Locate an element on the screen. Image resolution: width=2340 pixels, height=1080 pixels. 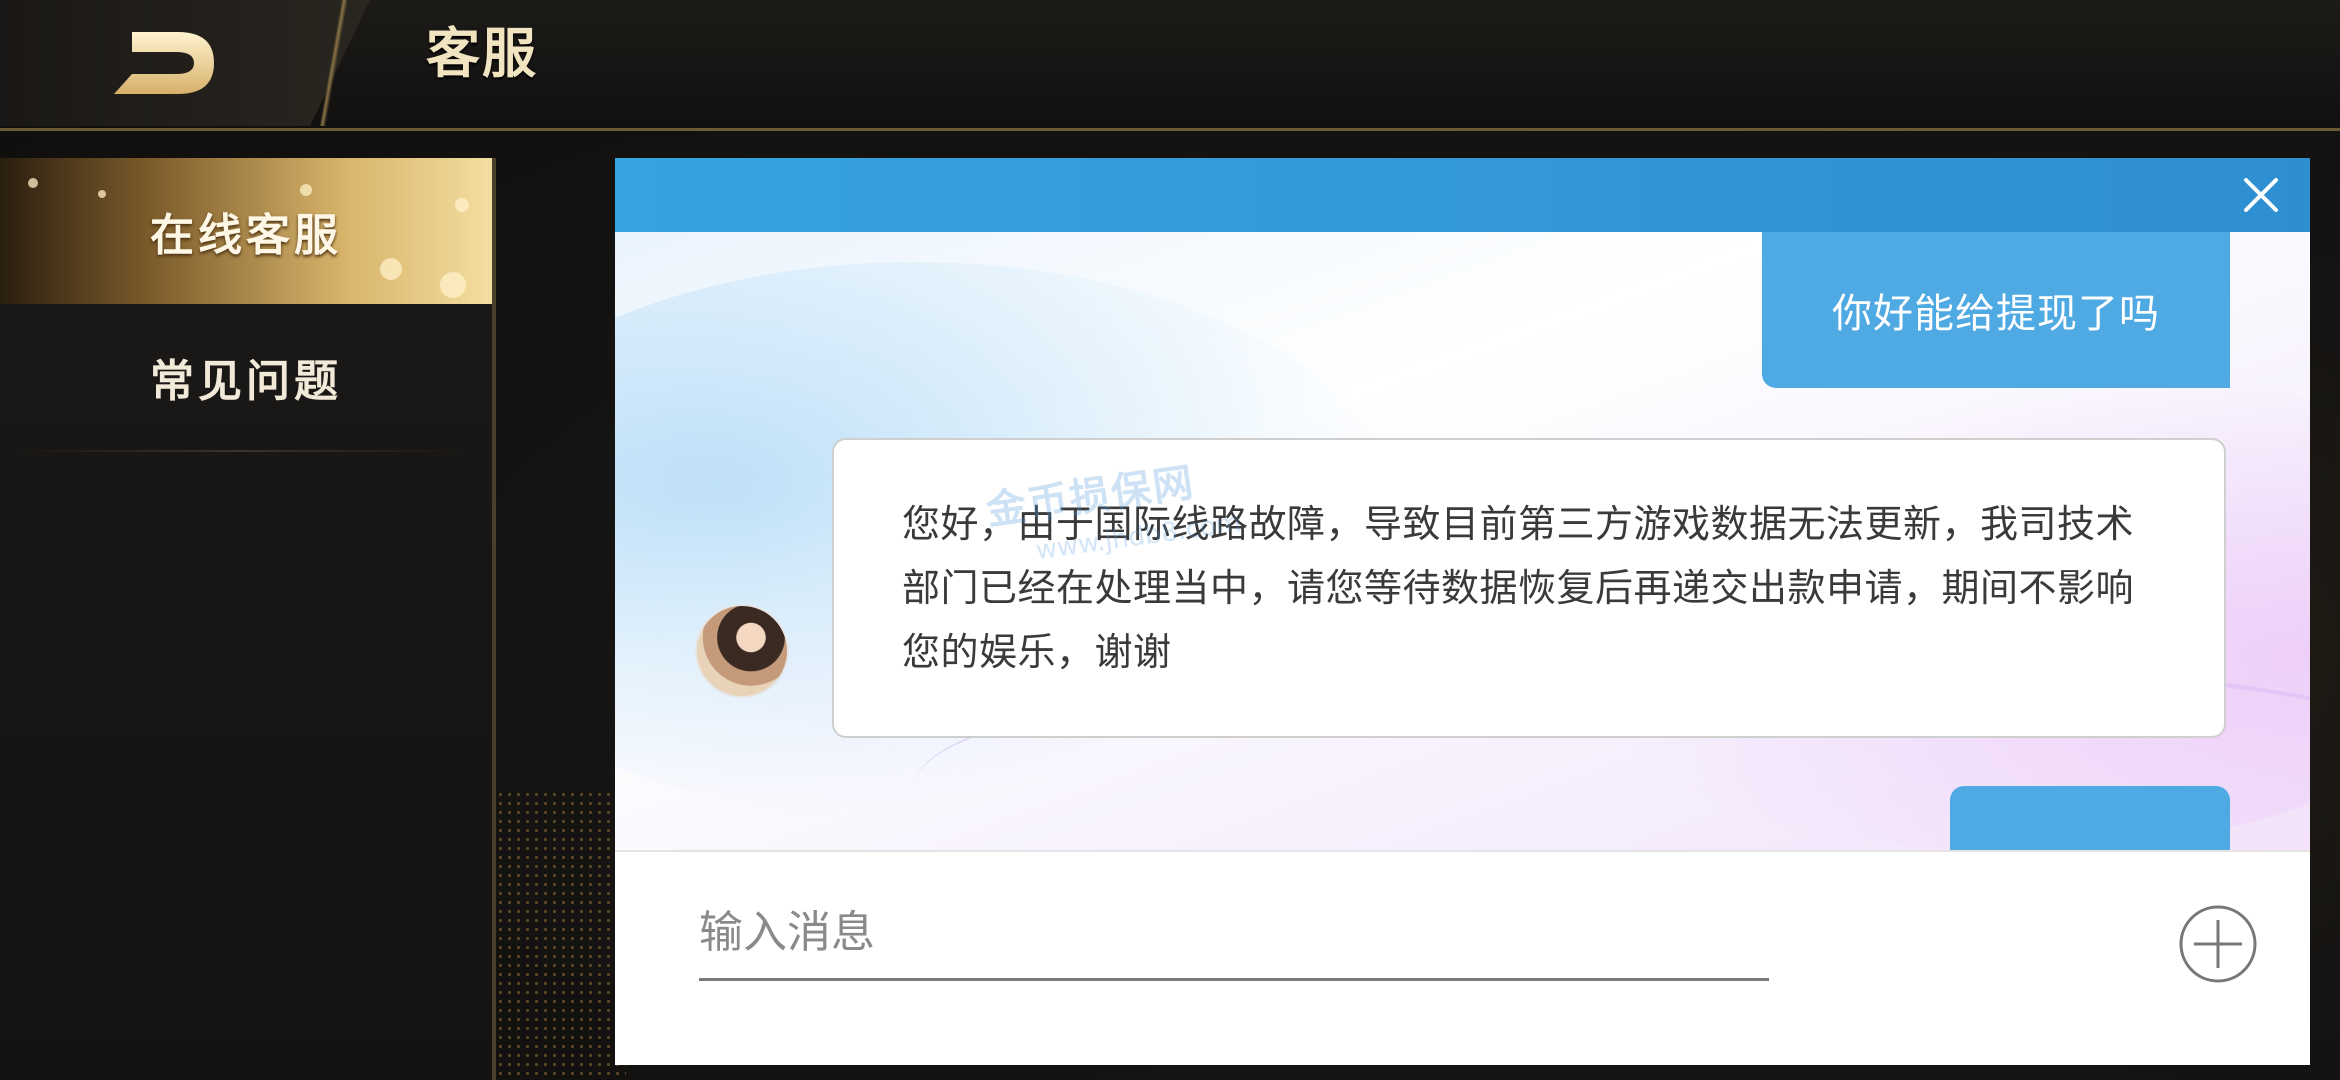
header-divider is located at coordinates (335, 63).